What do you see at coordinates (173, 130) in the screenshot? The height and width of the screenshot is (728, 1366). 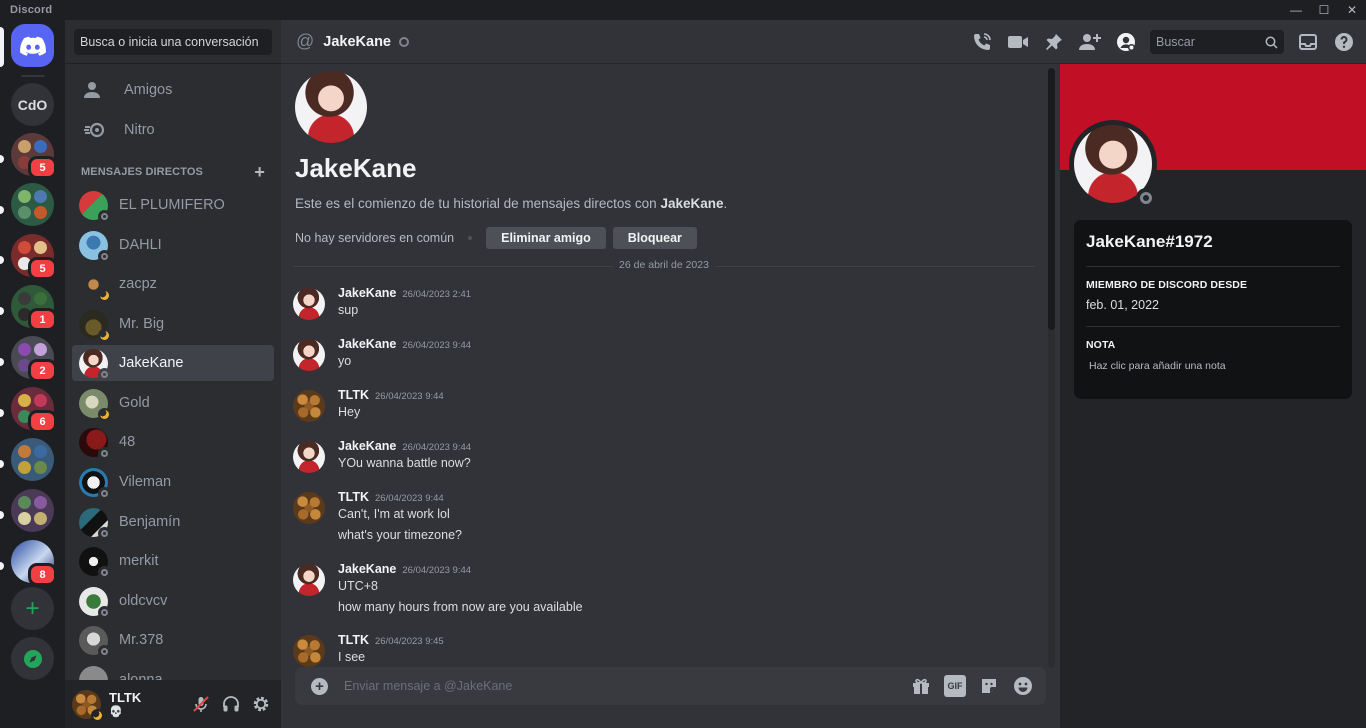 I see `nav-nitro: Nitro` at bounding box center [173, 130].